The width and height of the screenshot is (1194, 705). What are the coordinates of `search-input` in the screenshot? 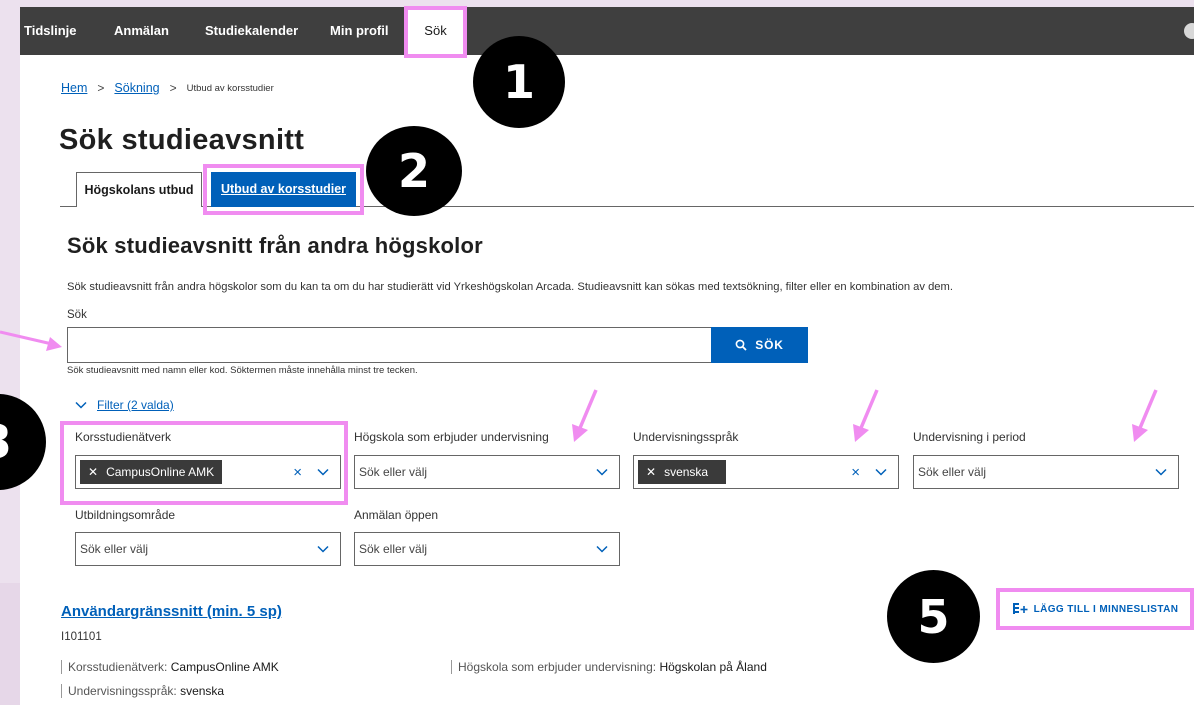 It's located at (389, 345).